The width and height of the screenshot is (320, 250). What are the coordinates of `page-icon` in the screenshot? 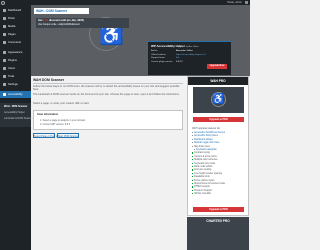 It's located at (4, 34).